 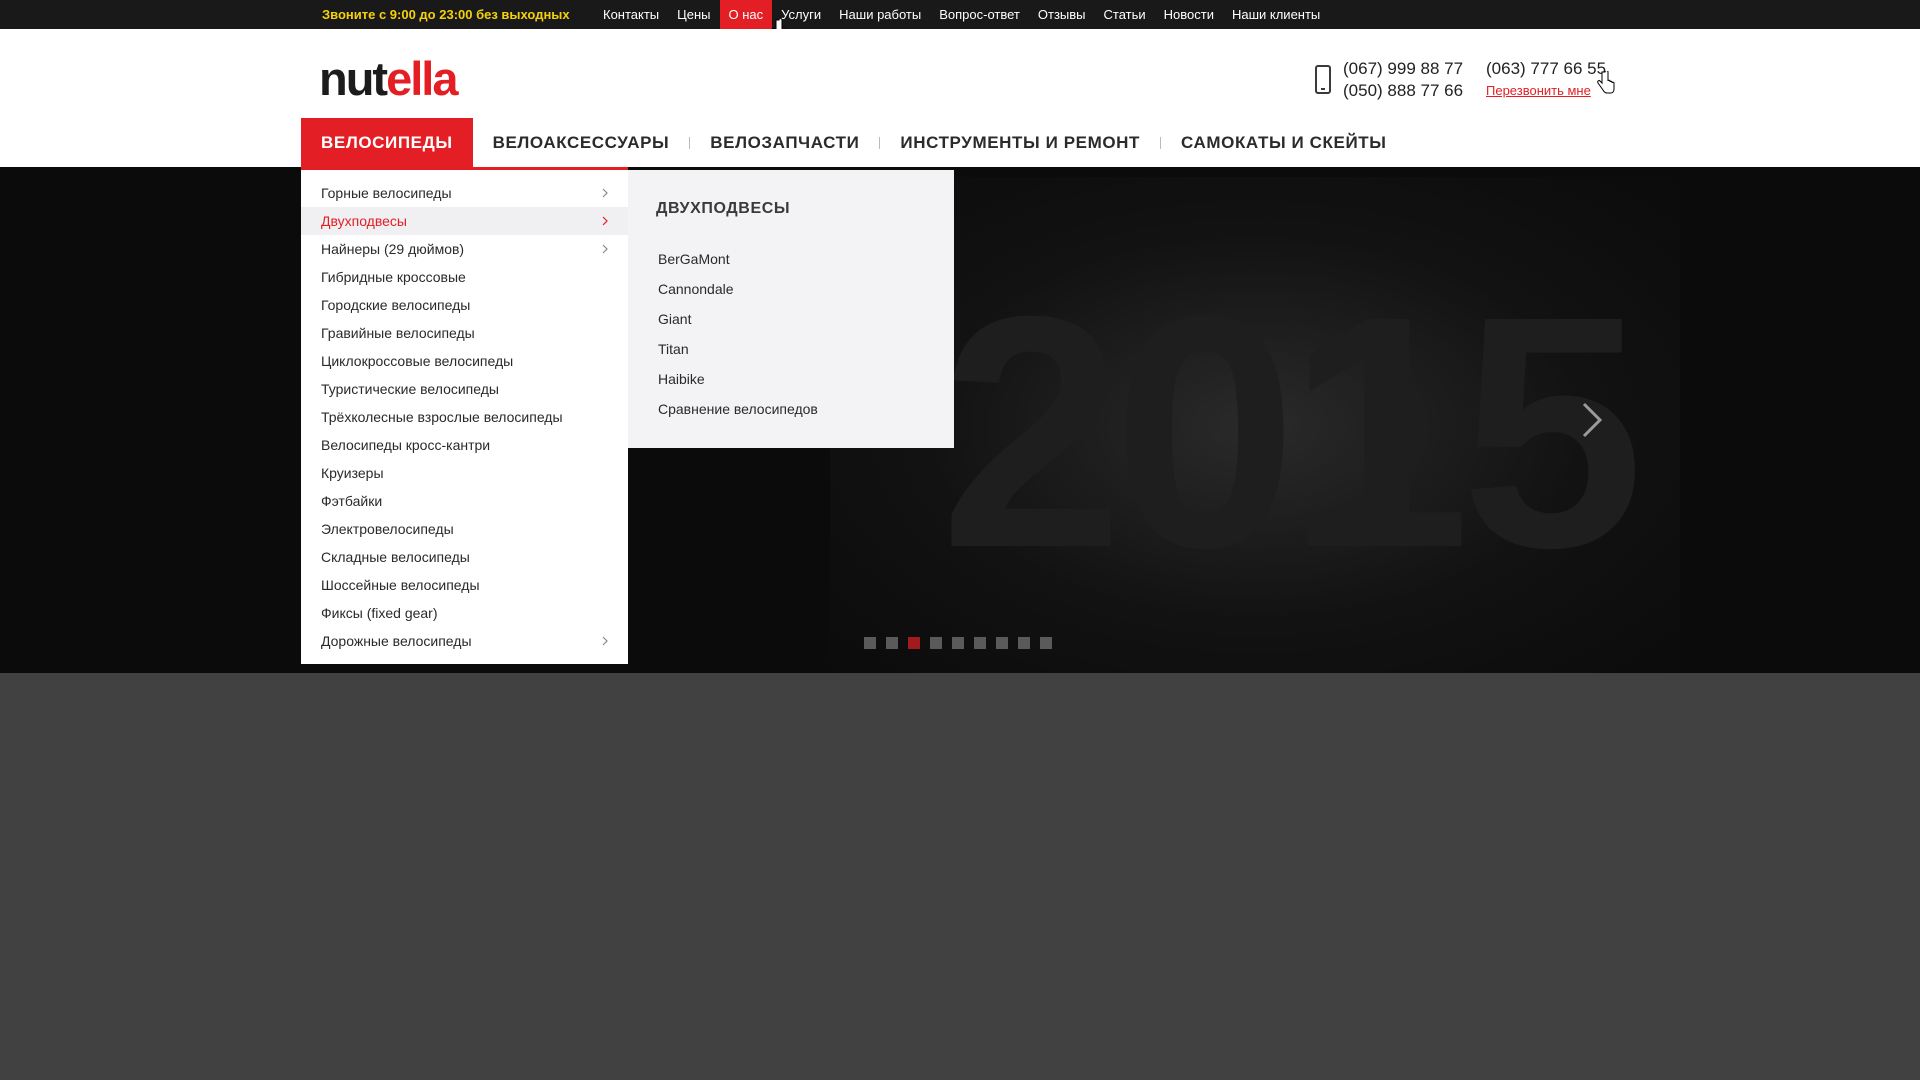 What do you see at coordinates (464, 473) in the screenshot?
I see `category-item: Круизеры` at bounding box center [464, 473].